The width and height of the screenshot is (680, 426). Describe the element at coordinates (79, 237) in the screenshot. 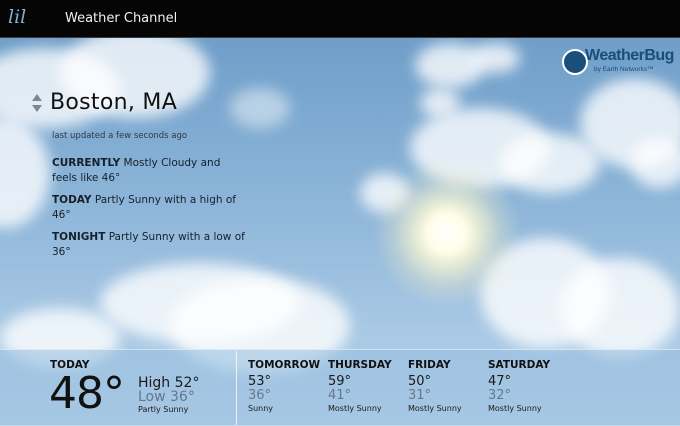

I see `tonight-label: TONIGHT` at that location.